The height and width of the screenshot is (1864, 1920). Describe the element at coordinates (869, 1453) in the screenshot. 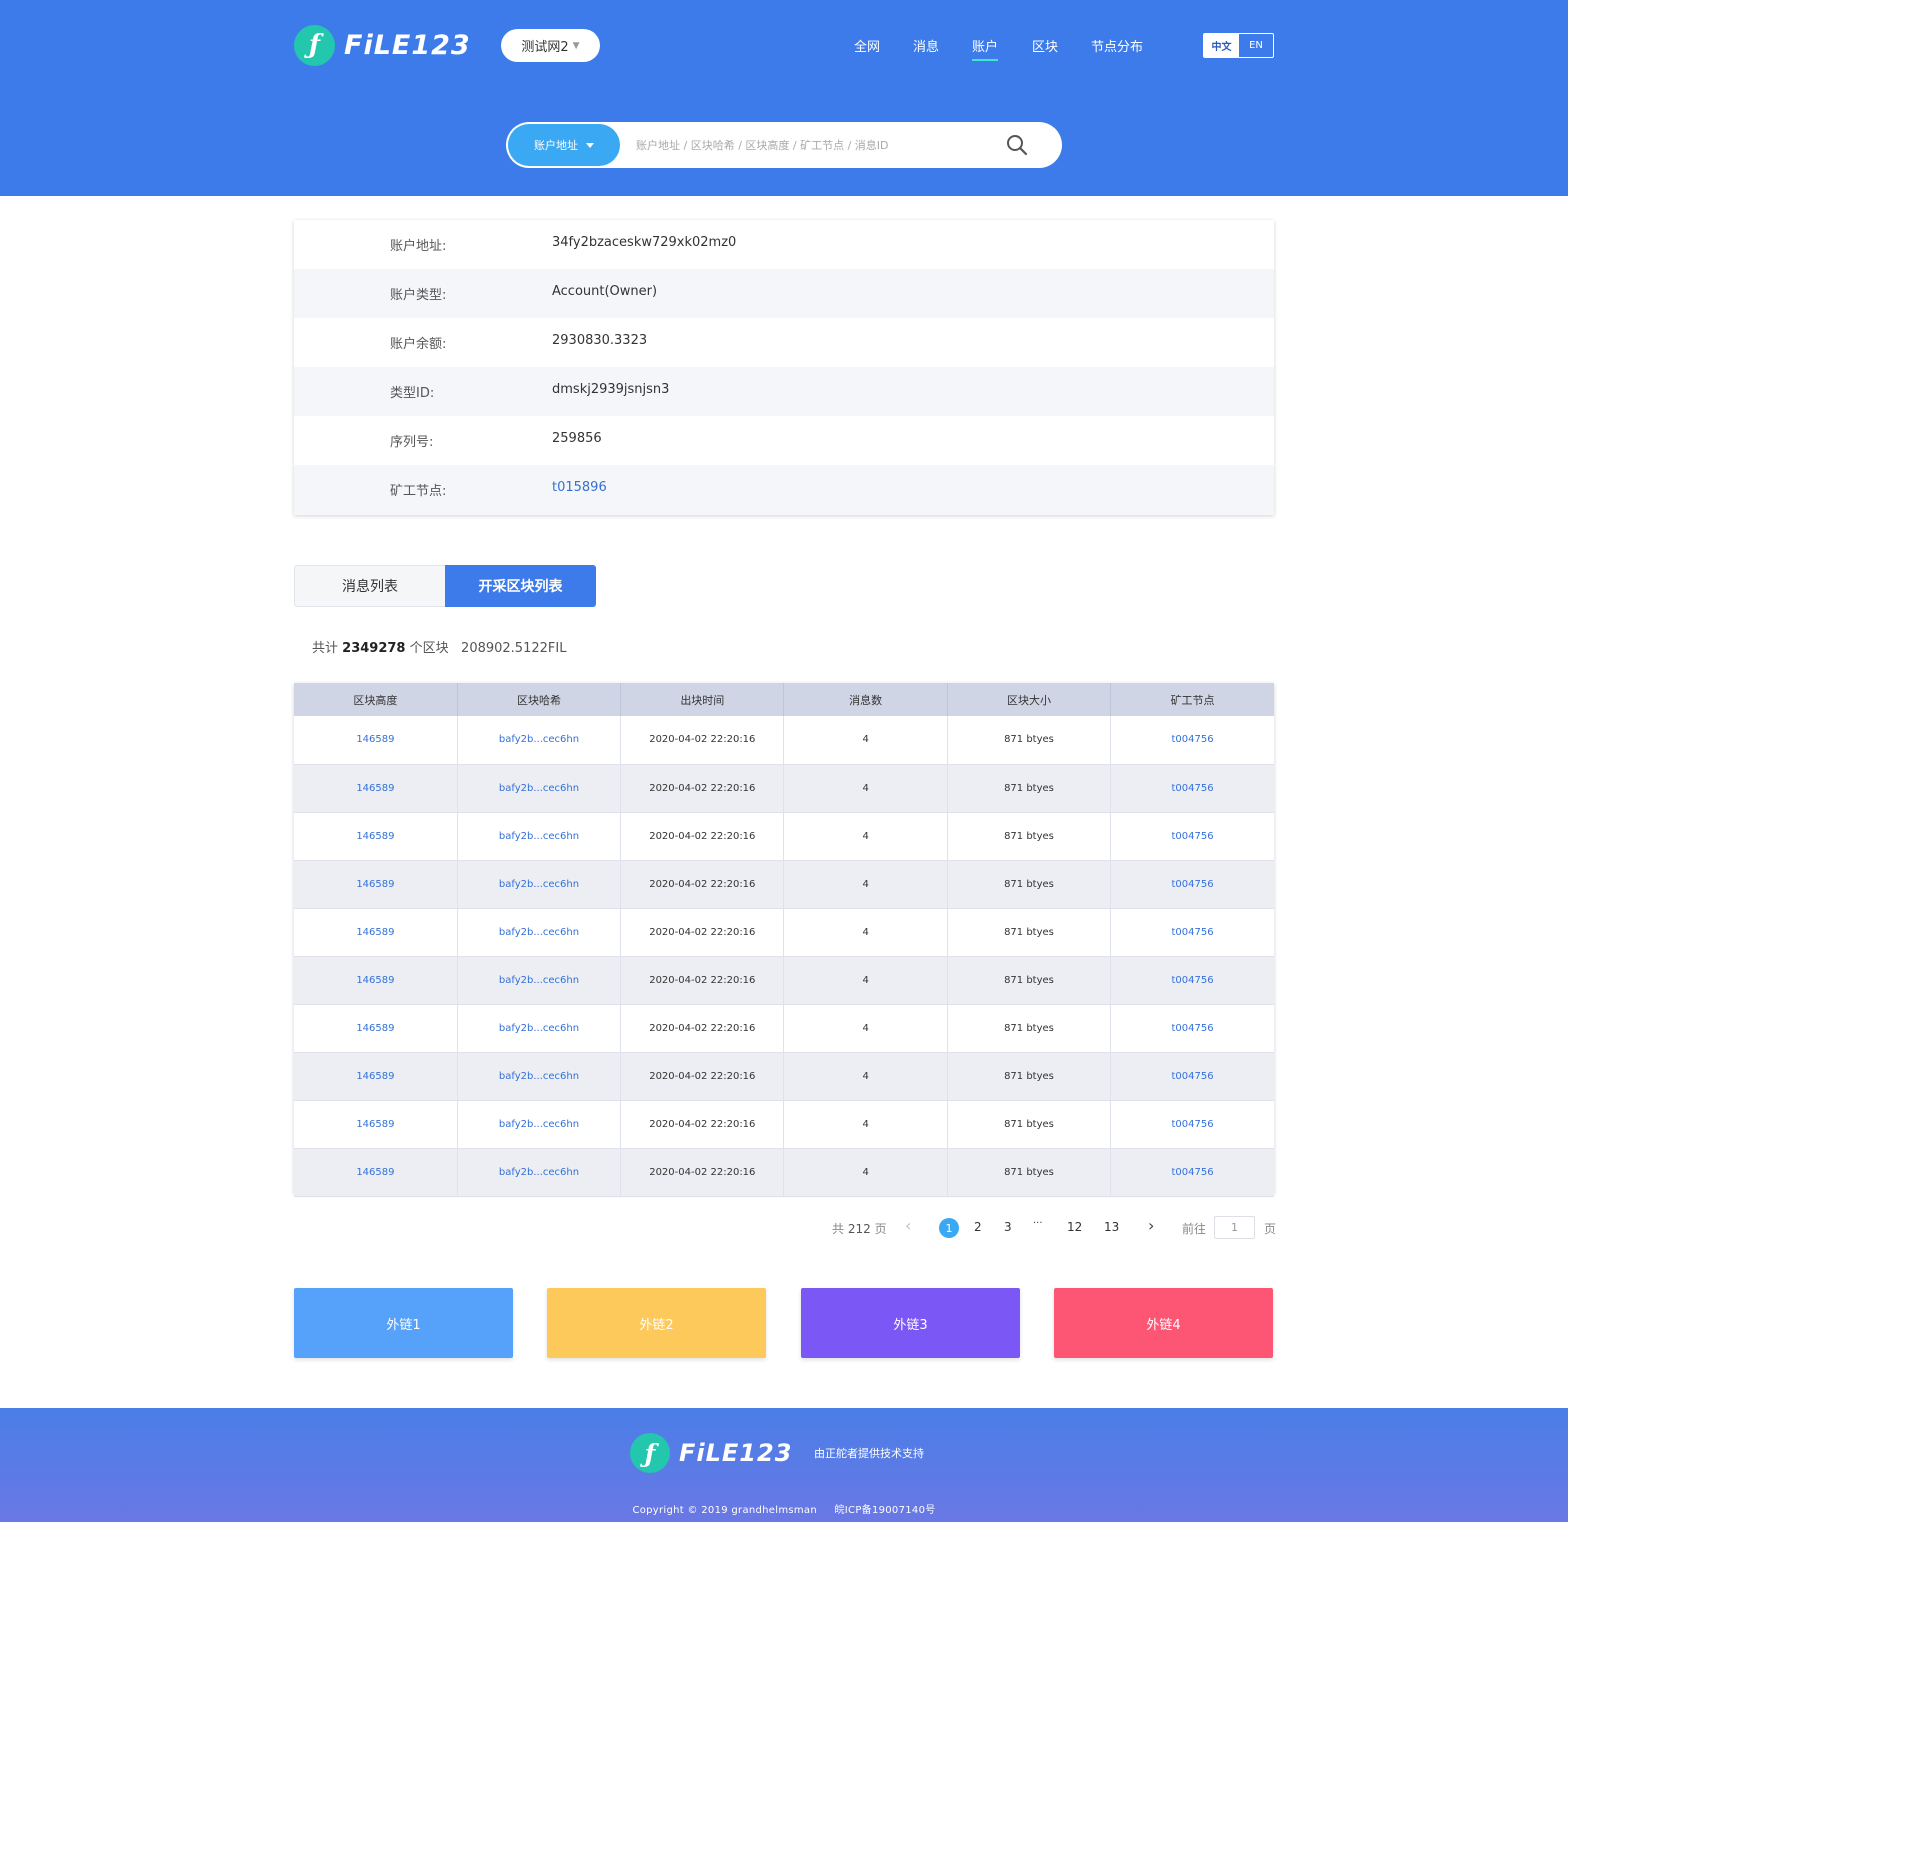

I see `footer-support-text: 由正舵者提供技术支持` at that location.